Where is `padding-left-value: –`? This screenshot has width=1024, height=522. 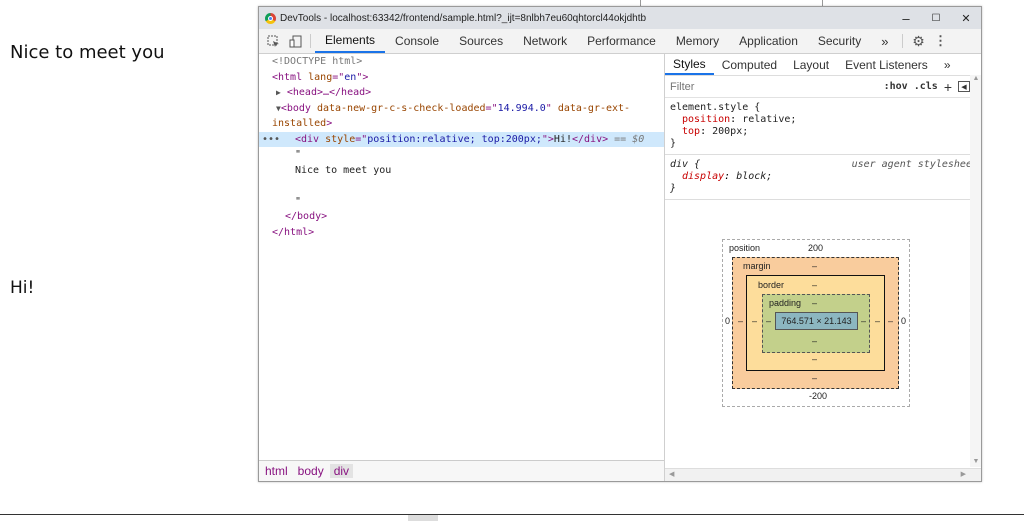
padding-left-value: – is located at coordinates (768, 321).